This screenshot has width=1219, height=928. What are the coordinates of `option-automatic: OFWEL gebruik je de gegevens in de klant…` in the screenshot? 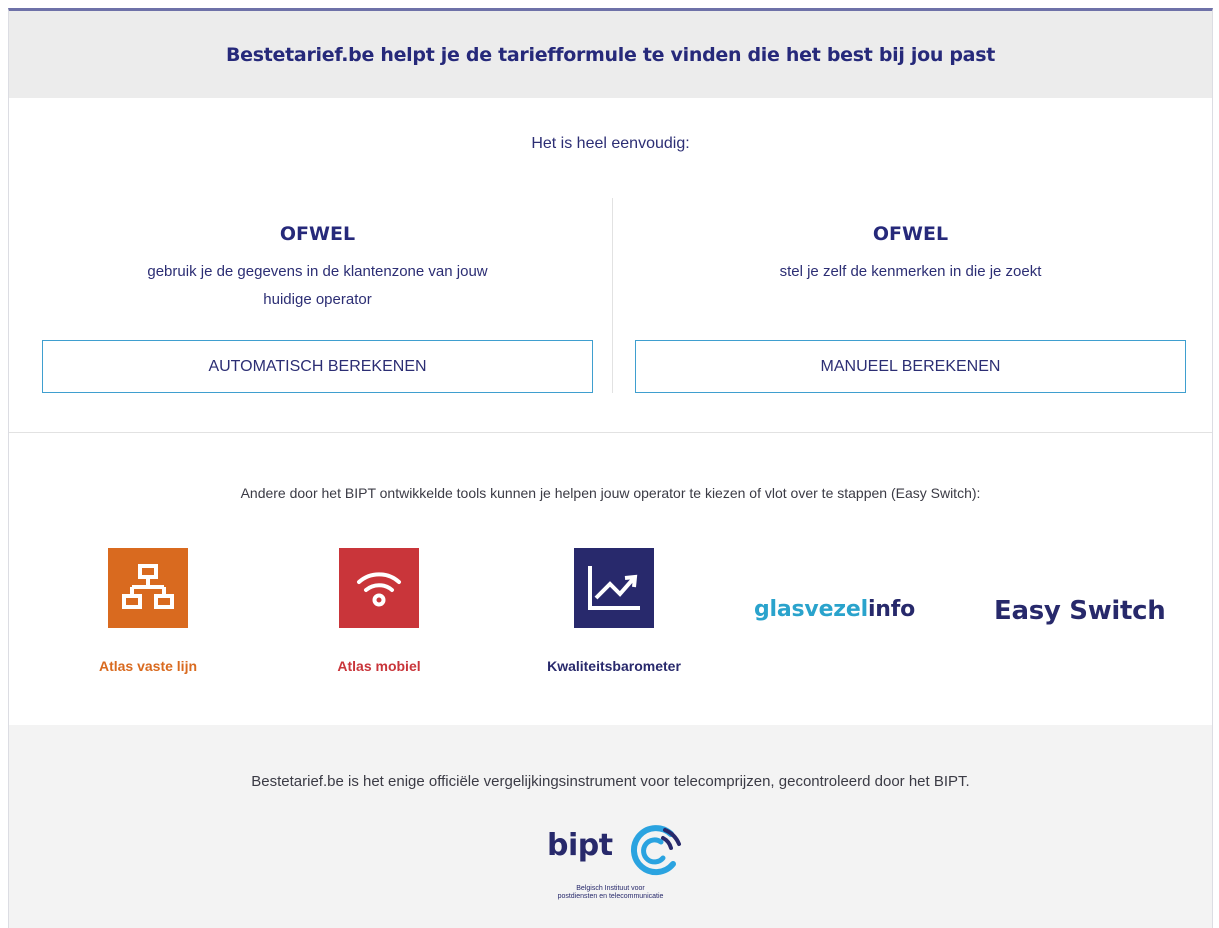 It's located at (317, 270).